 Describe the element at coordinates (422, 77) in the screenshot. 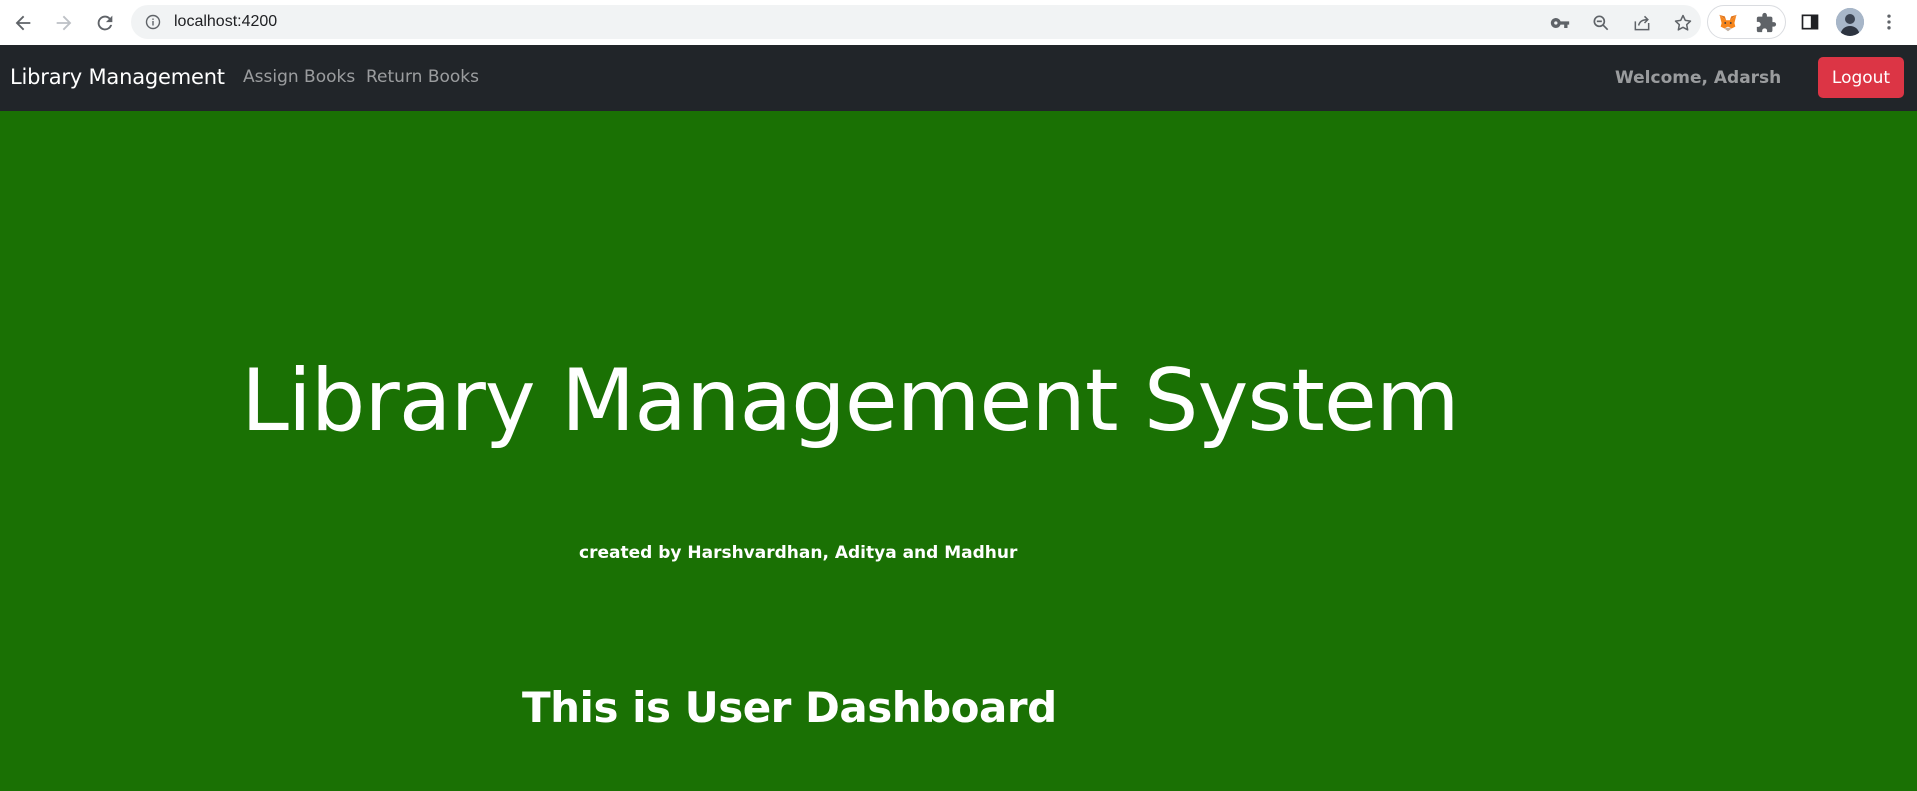

I see `nav-link-return-books: Return Books` at that location.